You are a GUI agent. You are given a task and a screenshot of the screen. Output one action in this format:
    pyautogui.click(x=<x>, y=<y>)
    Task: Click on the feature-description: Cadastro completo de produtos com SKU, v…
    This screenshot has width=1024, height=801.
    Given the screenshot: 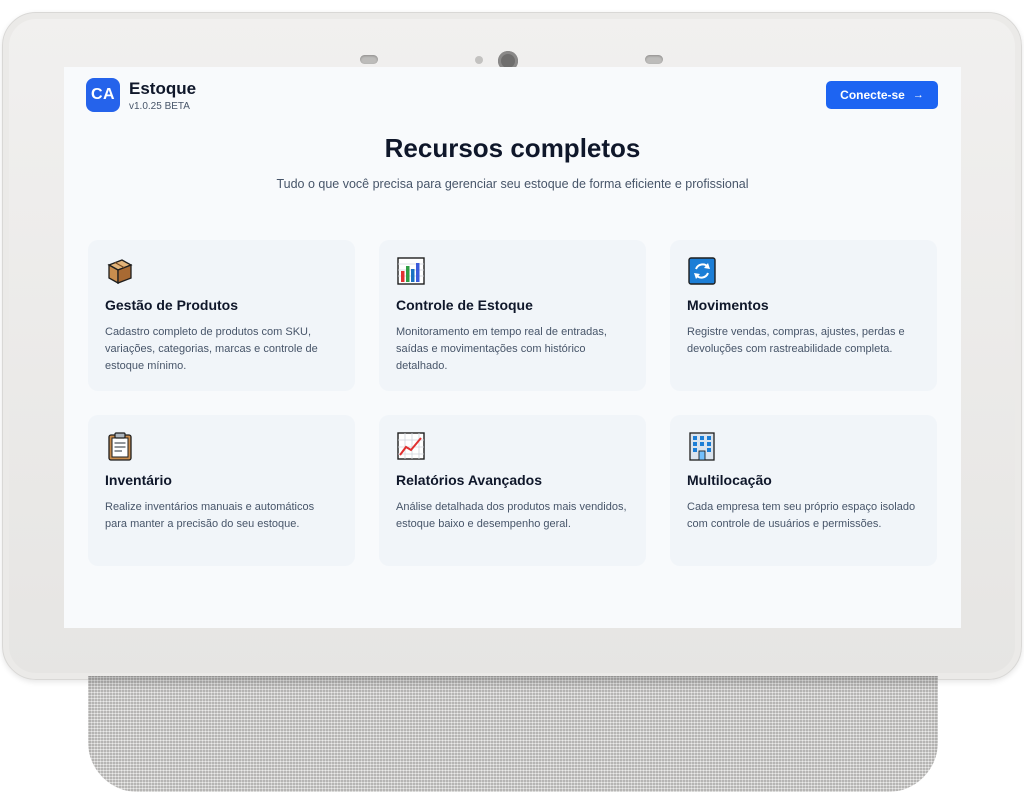 What is the action you would take?
    pyautogui.click(x=211, y=349)
    